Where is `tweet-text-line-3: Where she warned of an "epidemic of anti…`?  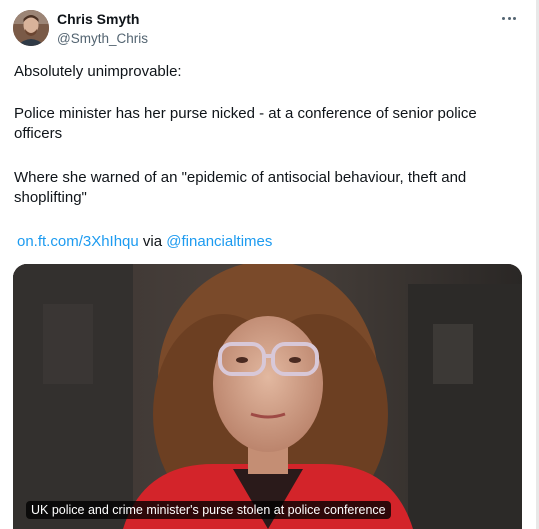
tweet-text-line-3: Where she warned of an "epidemic of anti… is located at coordinates (240, 187).